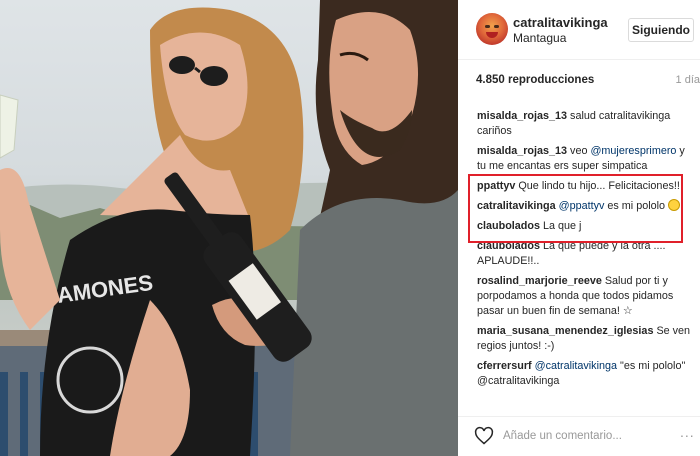  Describe the element at coordinates (535, 80) in the screenshot. I see `views-count: 4.850 reproducciones` at that location.